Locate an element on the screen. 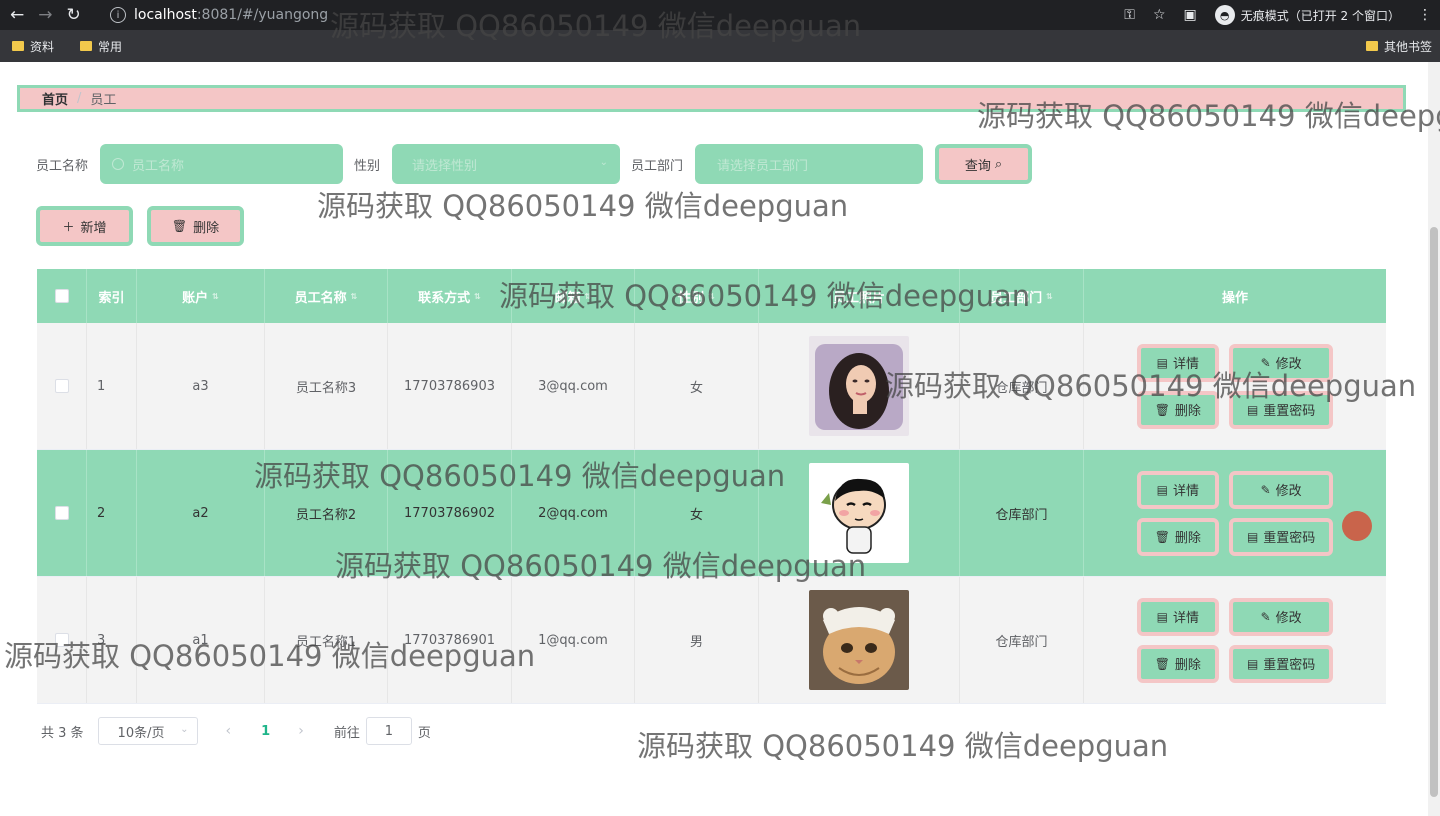 The height and width of the screenshot is (816, 1440). cell-email: 2@qq.com is located at coordinates (573, 513).